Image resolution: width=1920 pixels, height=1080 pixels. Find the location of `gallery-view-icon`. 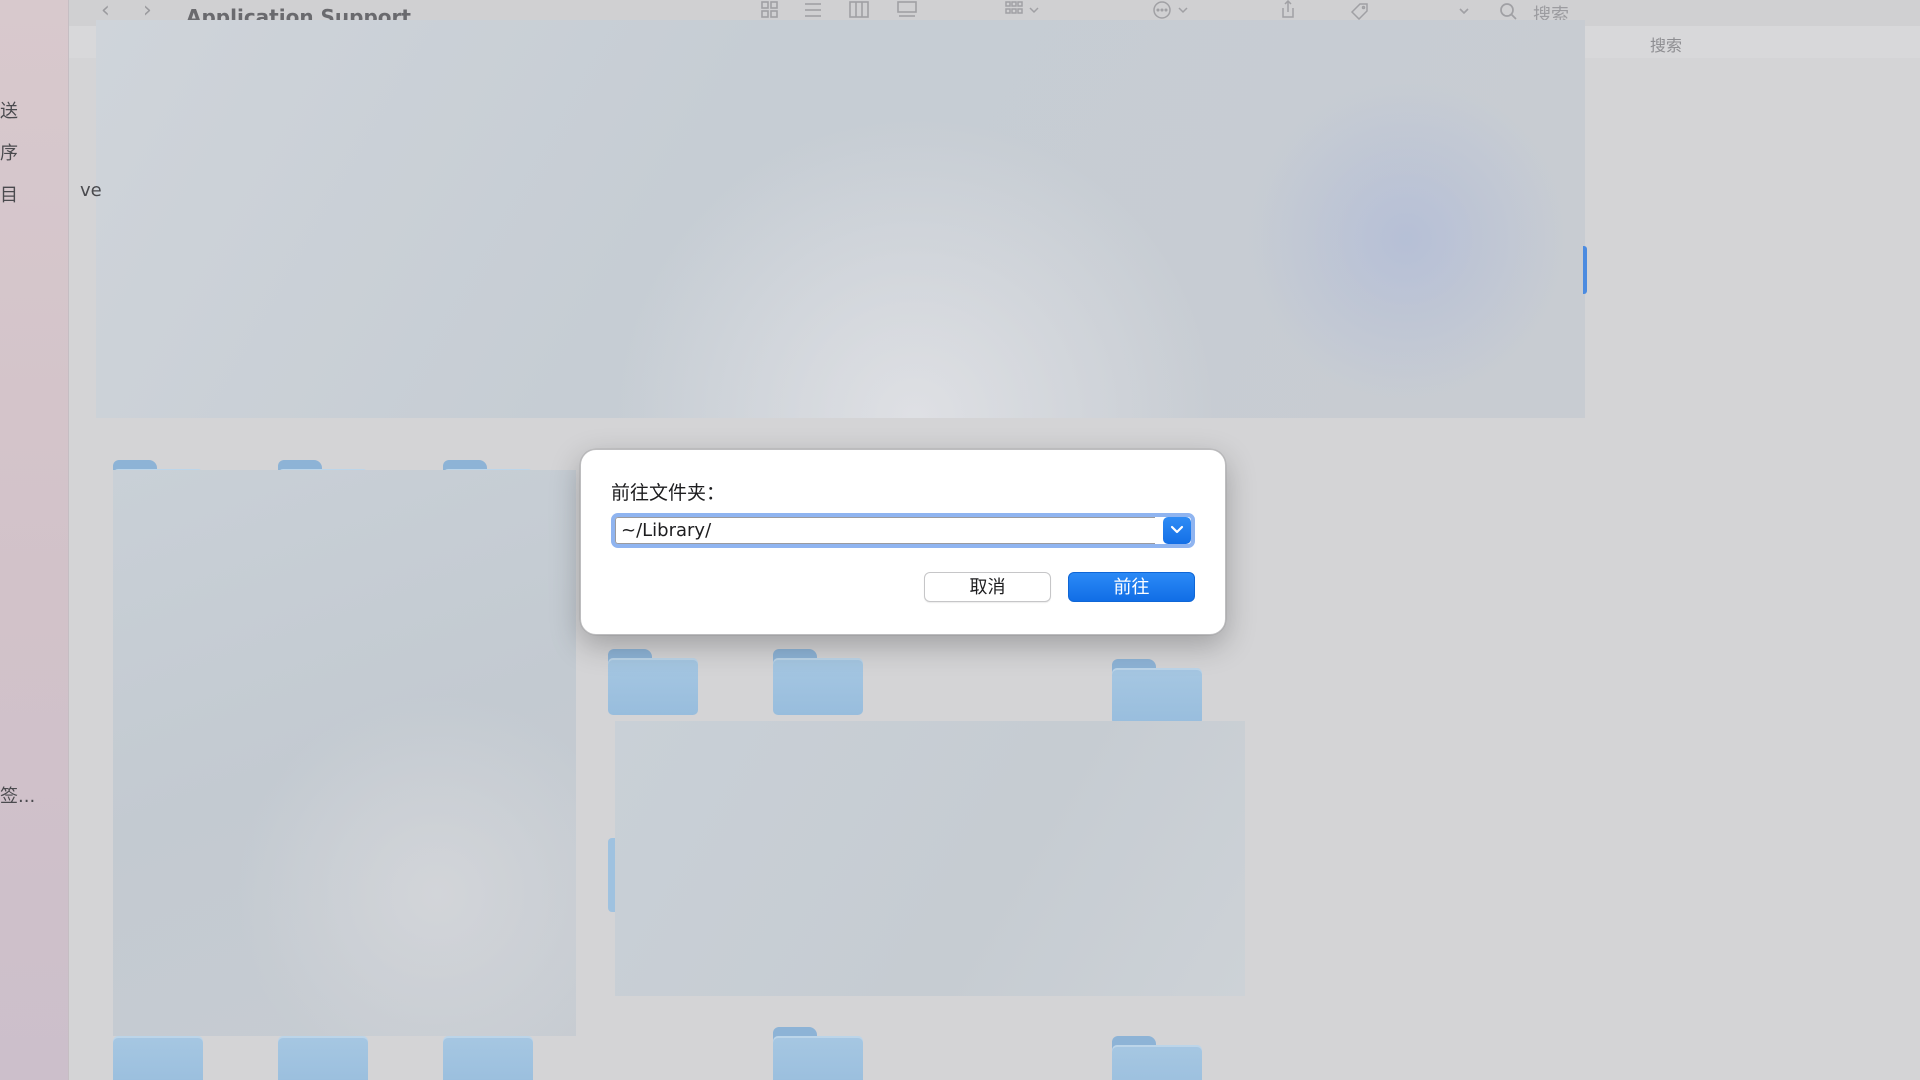

gallery-view-icon is located at coordinates (907, 10).